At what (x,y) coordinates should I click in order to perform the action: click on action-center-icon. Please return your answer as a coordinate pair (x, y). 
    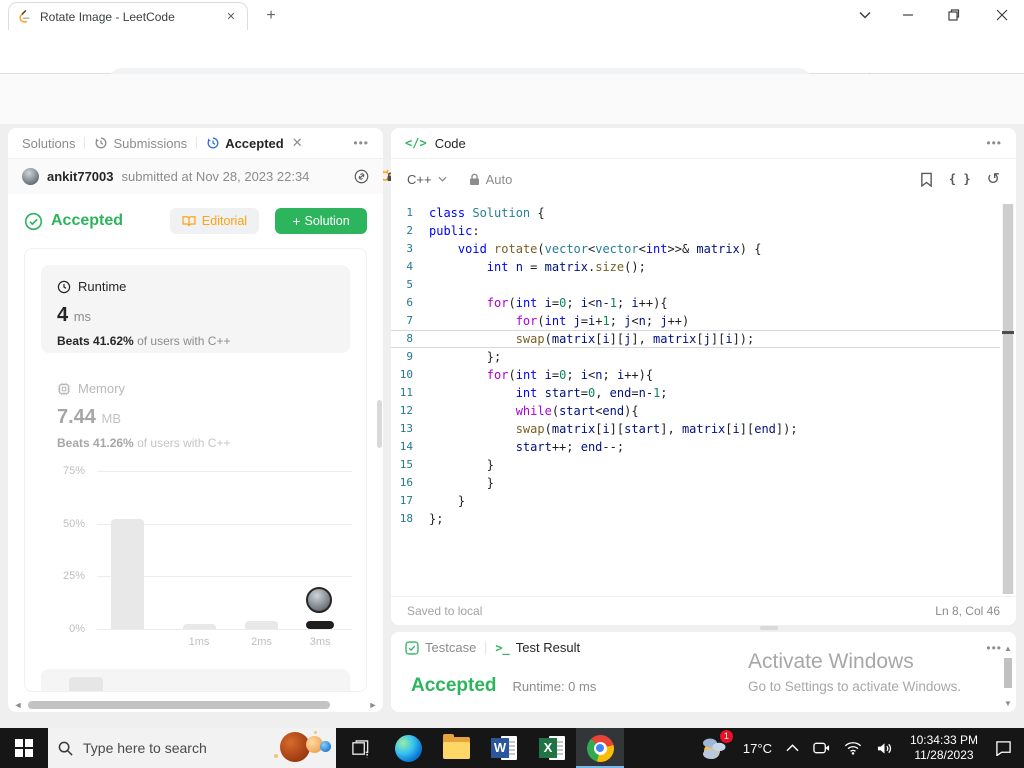
    Looking at the image, I should click on (1006, 748).